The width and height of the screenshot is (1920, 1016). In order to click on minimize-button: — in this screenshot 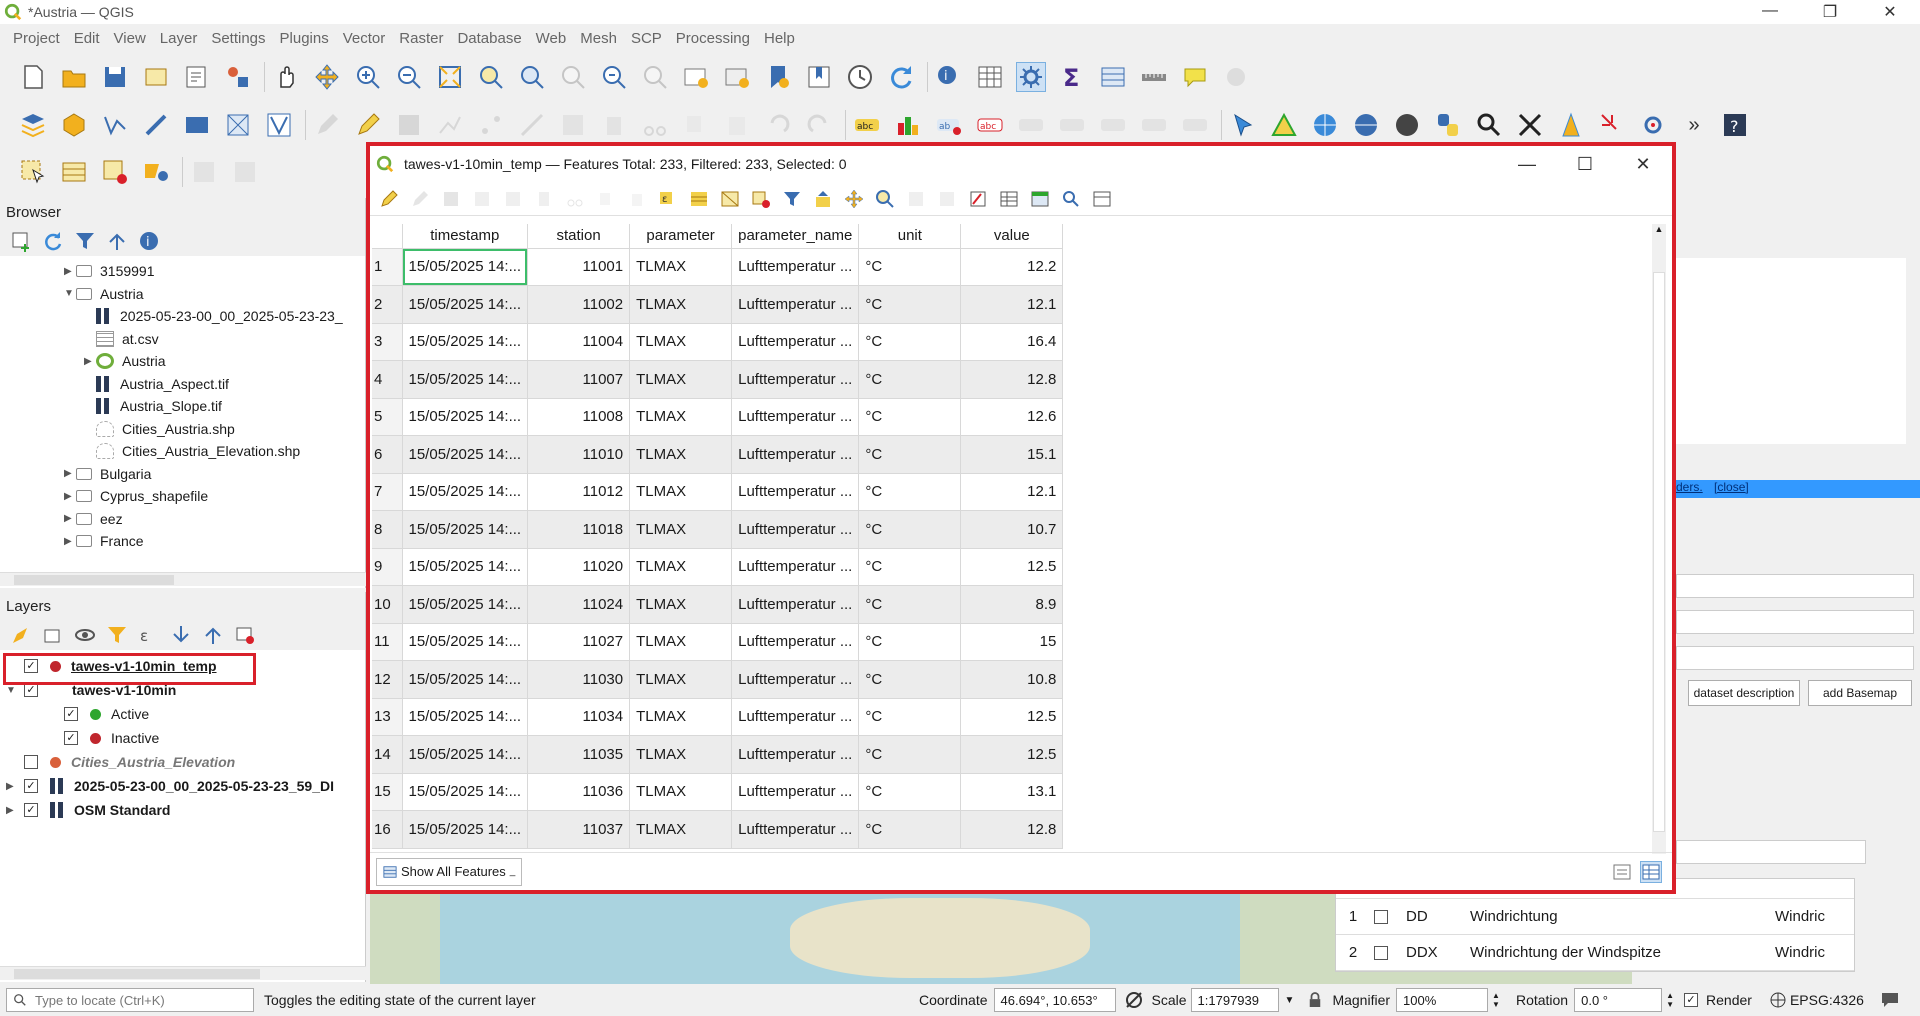, I will do `click(1770, 12)`.